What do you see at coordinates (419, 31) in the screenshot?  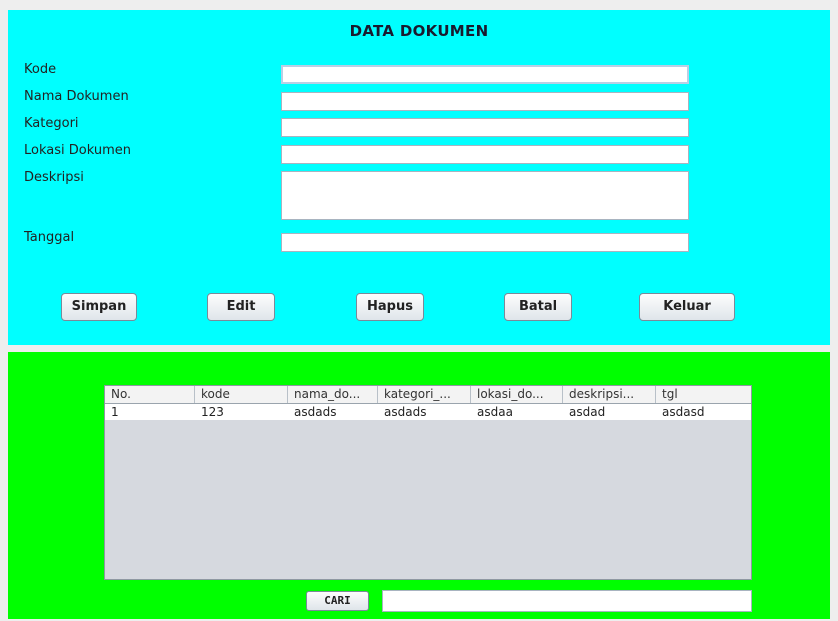 I see `page-title: DATA DOKUMEN` at bounding box center [419, 31].